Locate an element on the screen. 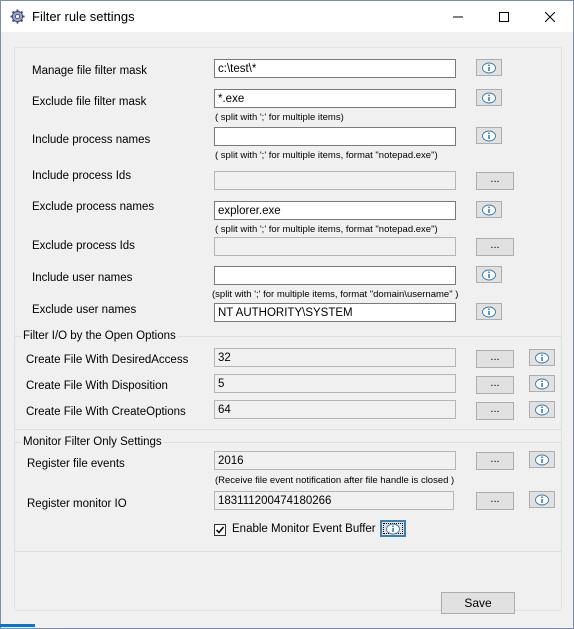 The width and height of the screenshot is (574, 629). create-file-with-disposition-label: Create File With Disposition is located at coordinates (97, 386).